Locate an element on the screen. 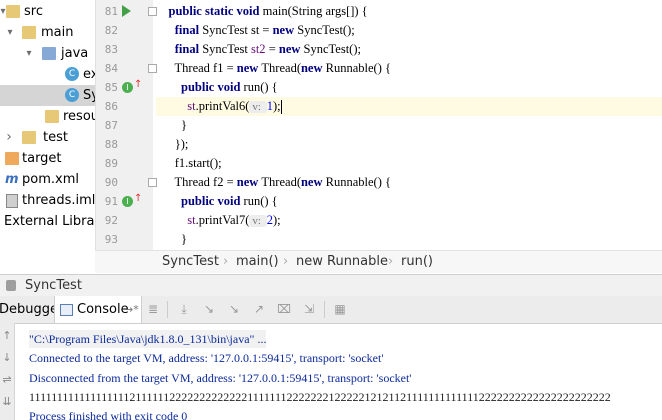  tree-item-src: ▾ src is located at coordinates (47, 11).